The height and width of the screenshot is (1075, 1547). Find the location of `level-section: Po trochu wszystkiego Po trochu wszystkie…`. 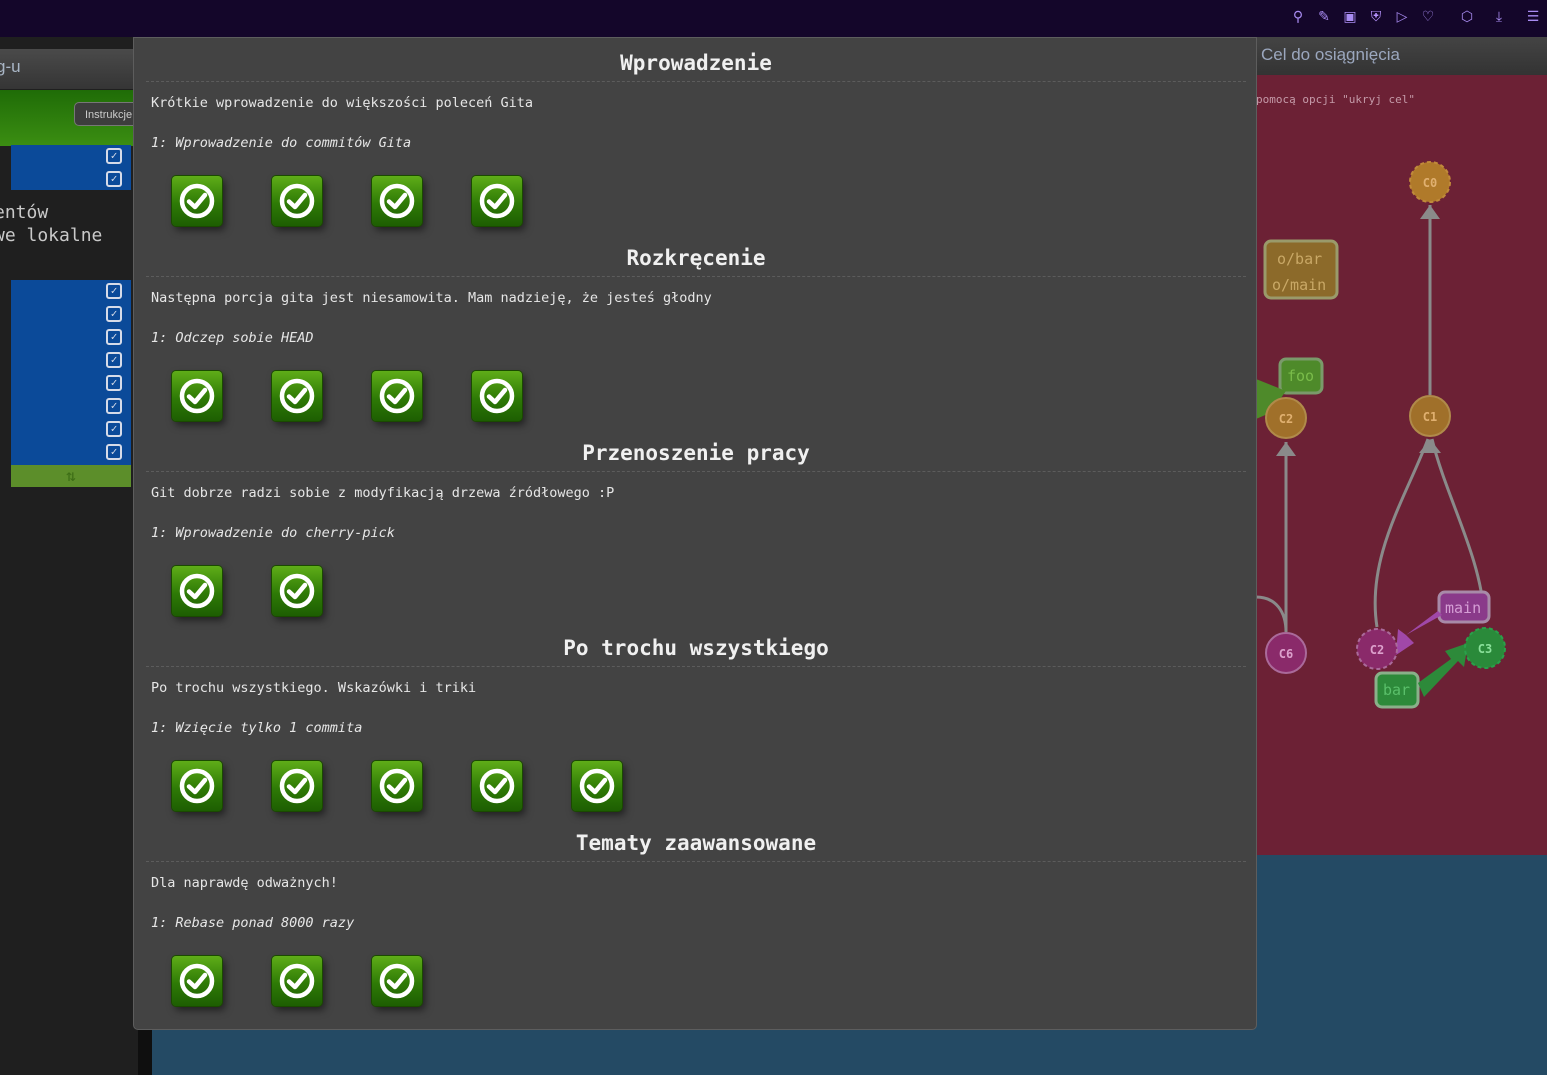

level-section: Po trochu wszystkiego Po trochu wszystkie… is located at coordinates (695, 720).